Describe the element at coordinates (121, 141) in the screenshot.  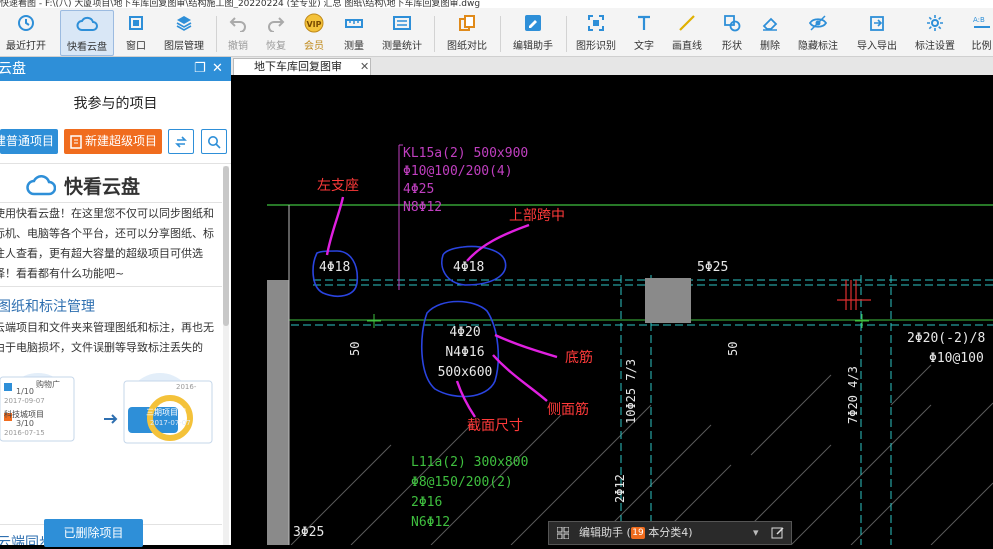
I see `new-super-project-label: 新建超级项目` at that location.